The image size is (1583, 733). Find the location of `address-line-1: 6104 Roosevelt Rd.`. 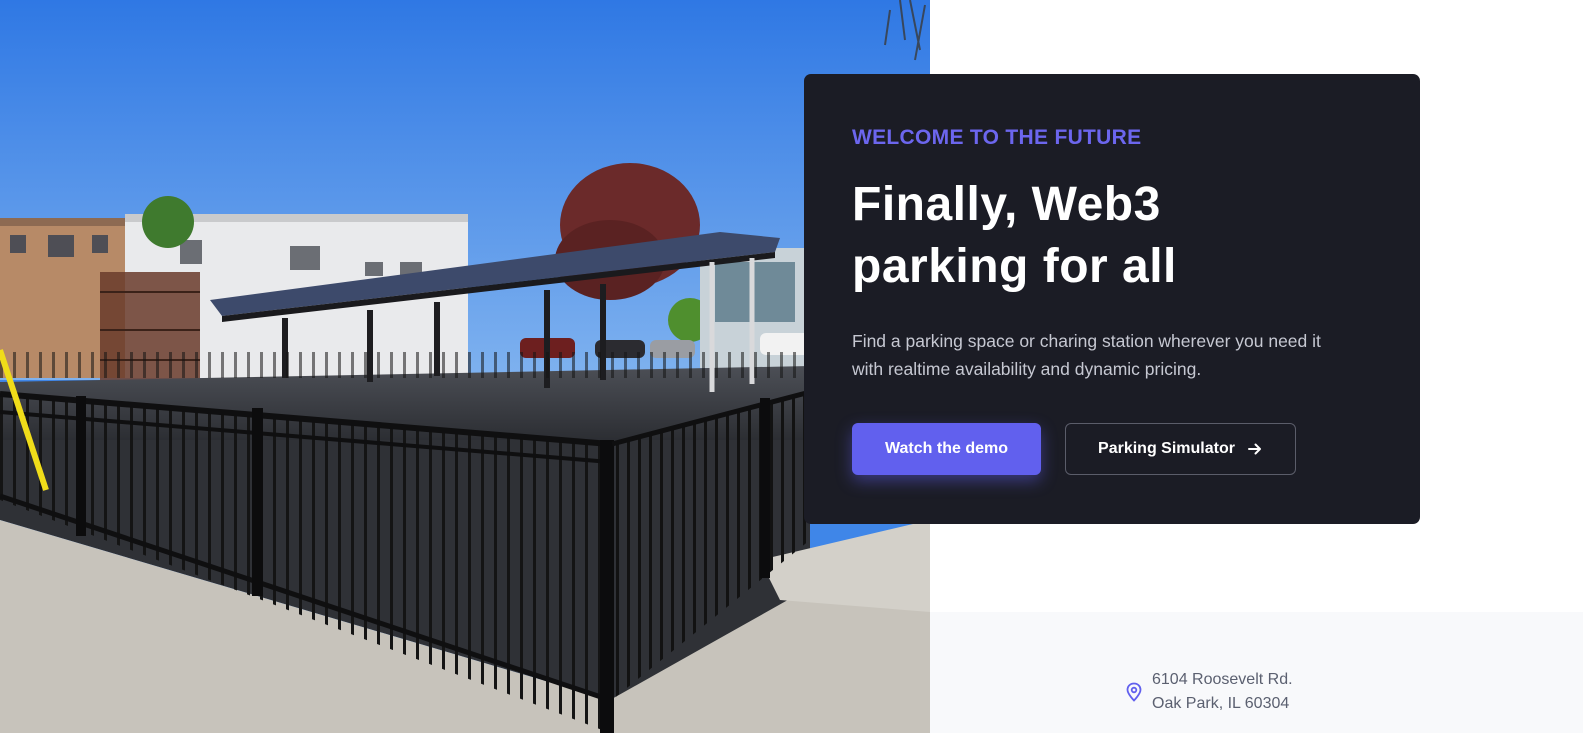

address-line-1: 6104 Roosevelt Rd. is located at coordinates (1222, 679).